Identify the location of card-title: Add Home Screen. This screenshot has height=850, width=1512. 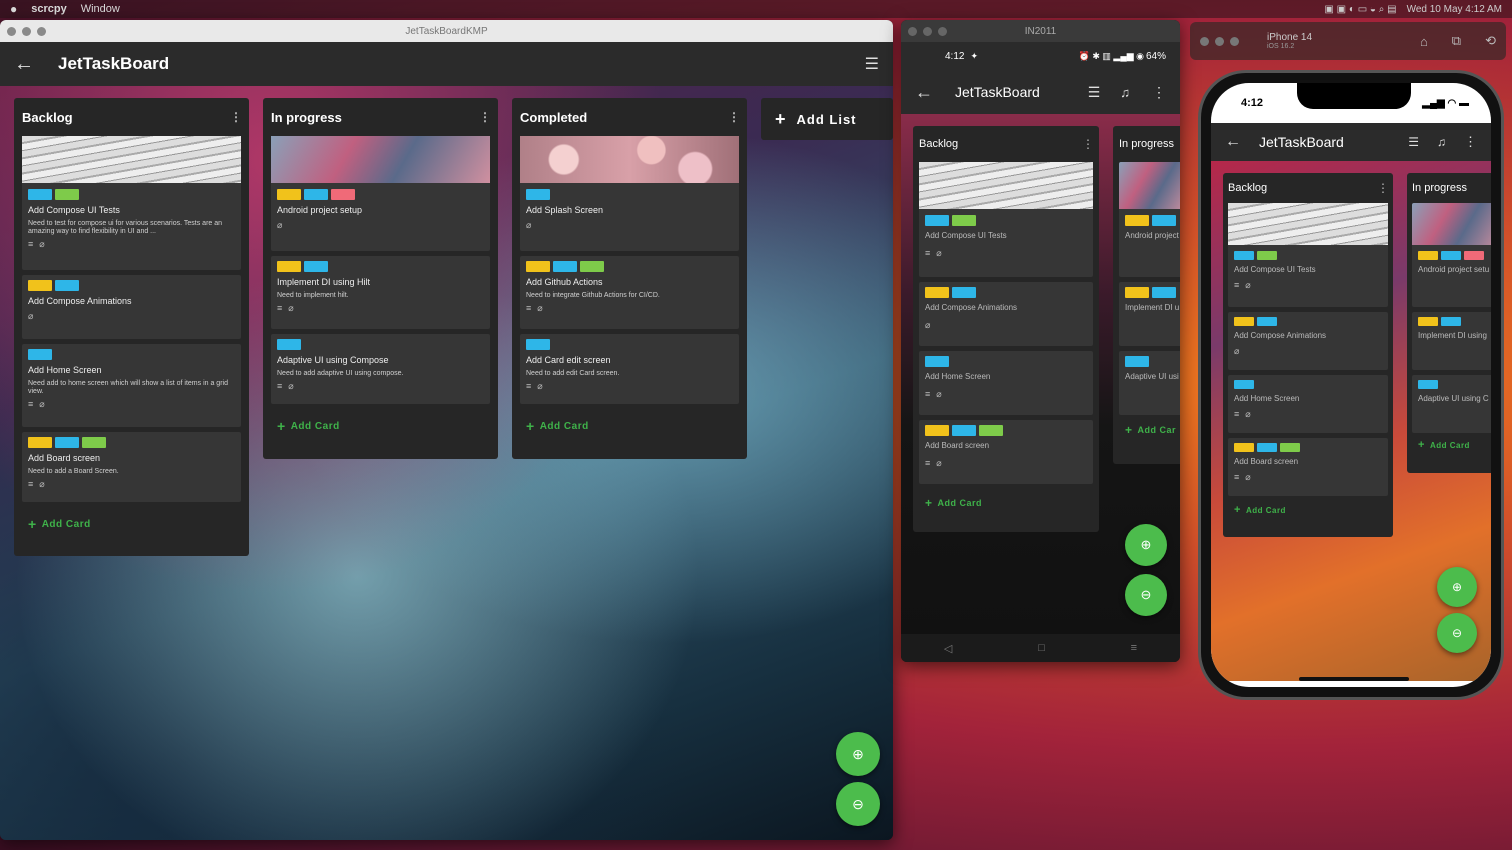
(1267, 398).